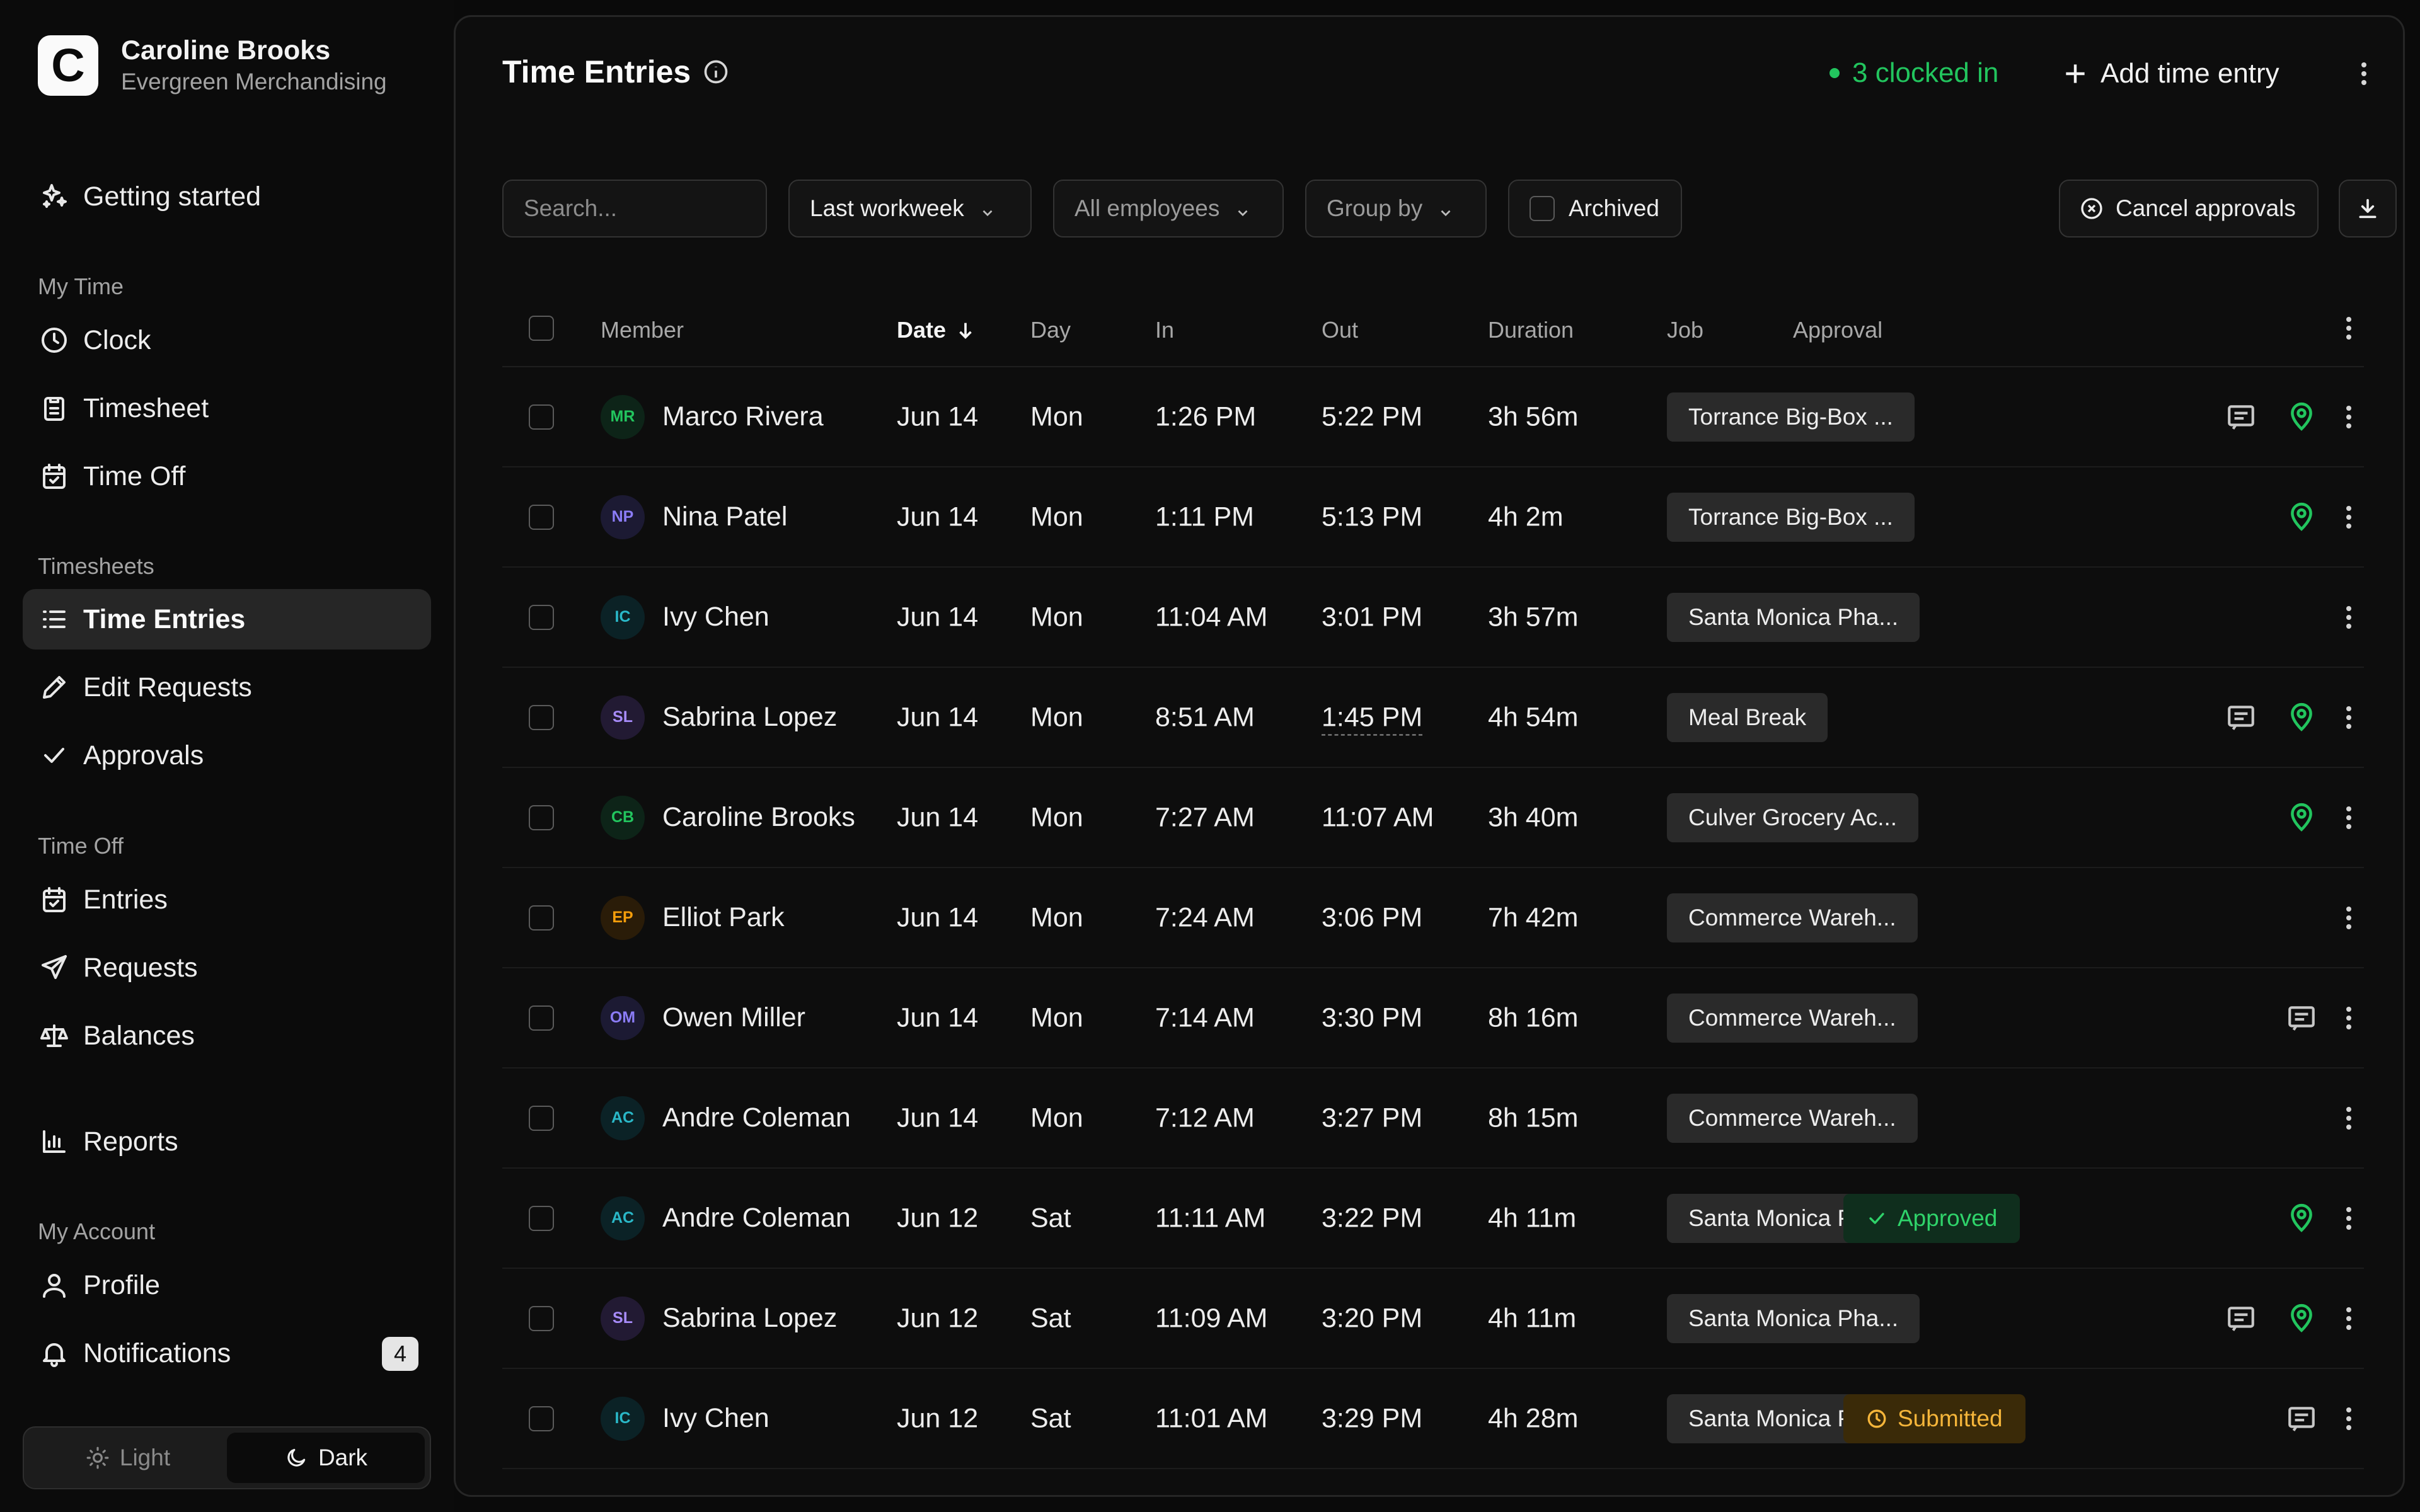 The width and height of the screenshot is (2420, 1512). I want to click on sidebar-item-requests: Requests, so click(227, 967).